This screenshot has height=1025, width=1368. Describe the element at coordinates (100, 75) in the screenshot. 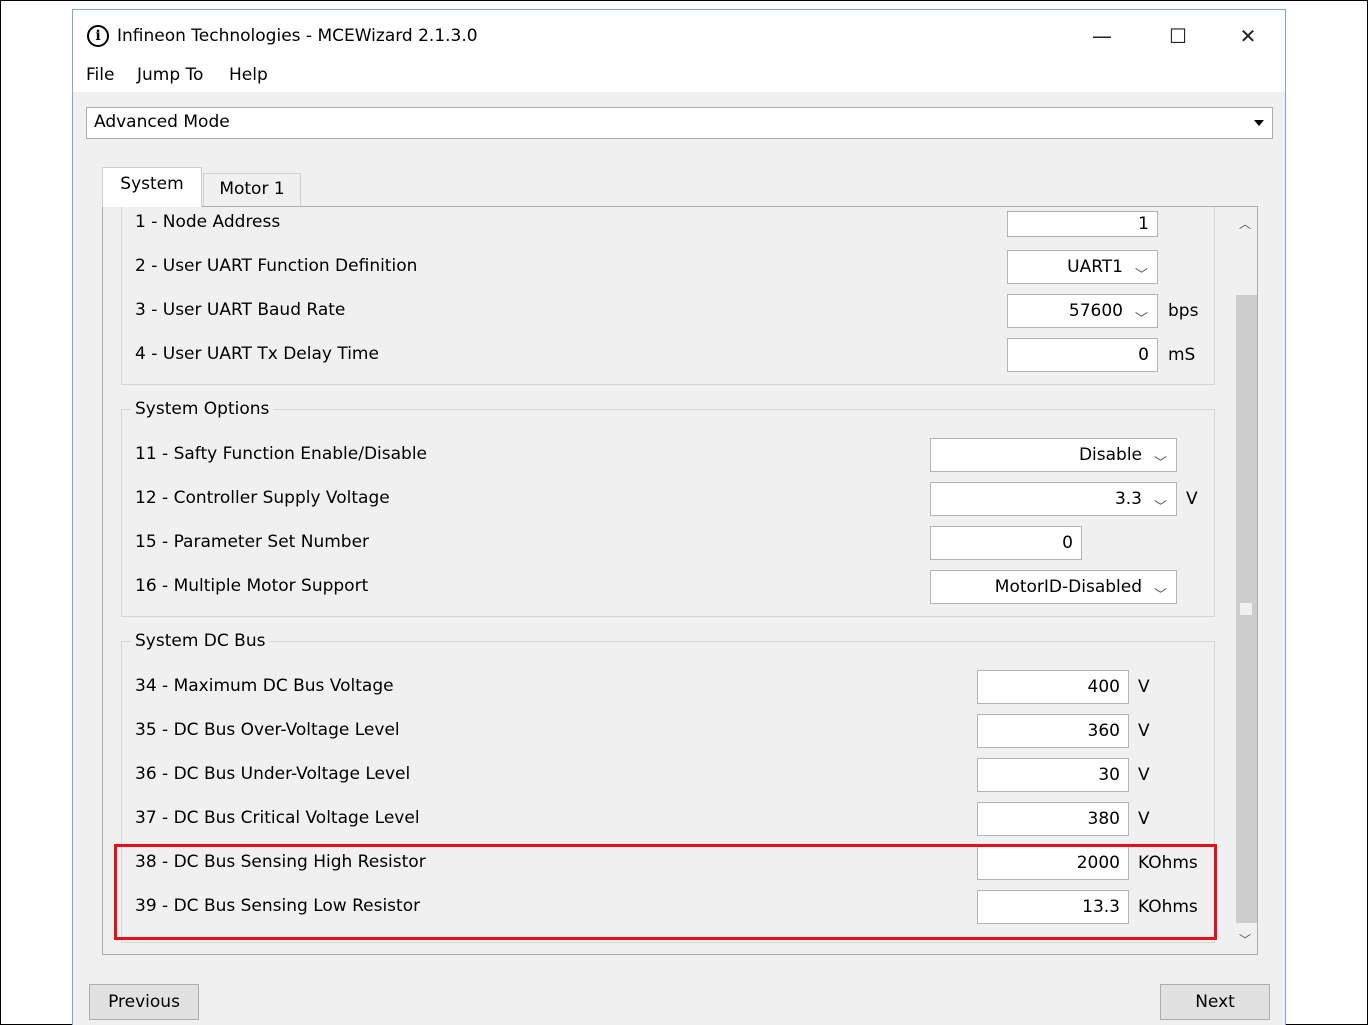

I see `menu-file: File` at that location.